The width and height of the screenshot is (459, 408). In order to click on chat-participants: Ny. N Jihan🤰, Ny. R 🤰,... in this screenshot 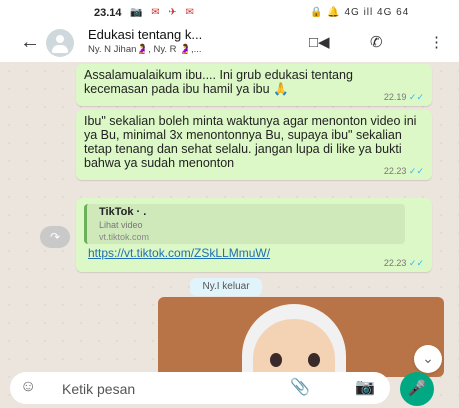, I will do `click(145, 49)`.